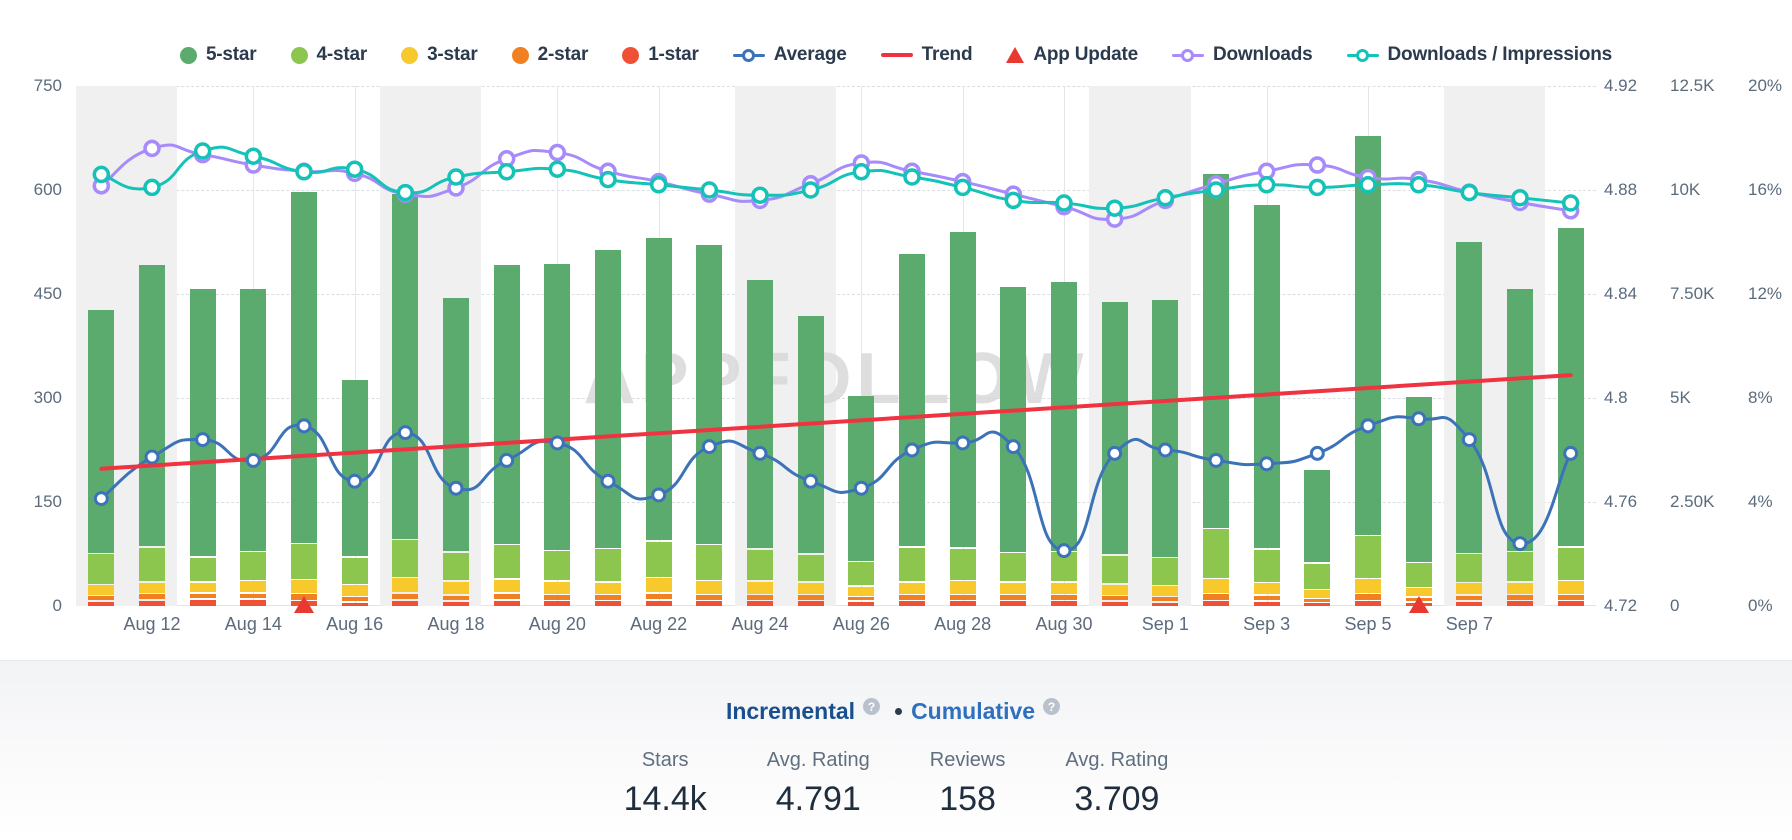  Describe the element at coordinates (1072, 55) in the screenshot. I see `legend-item-app-update: App Update` at that location.